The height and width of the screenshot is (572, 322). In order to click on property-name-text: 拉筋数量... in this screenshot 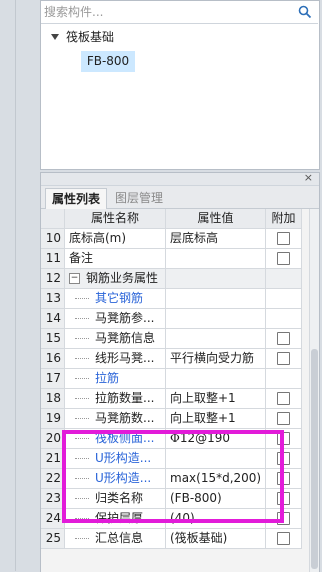, I will do `click(125, 398)`.